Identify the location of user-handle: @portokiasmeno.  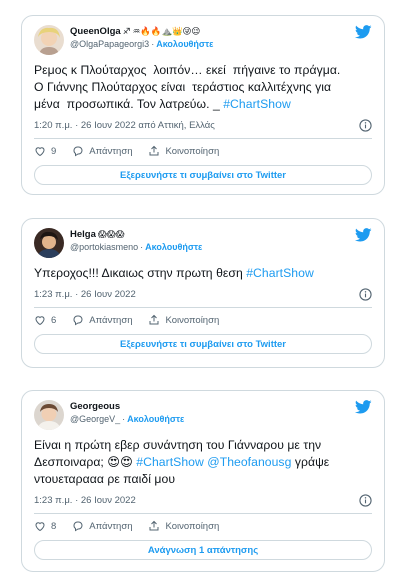
(104, 247).